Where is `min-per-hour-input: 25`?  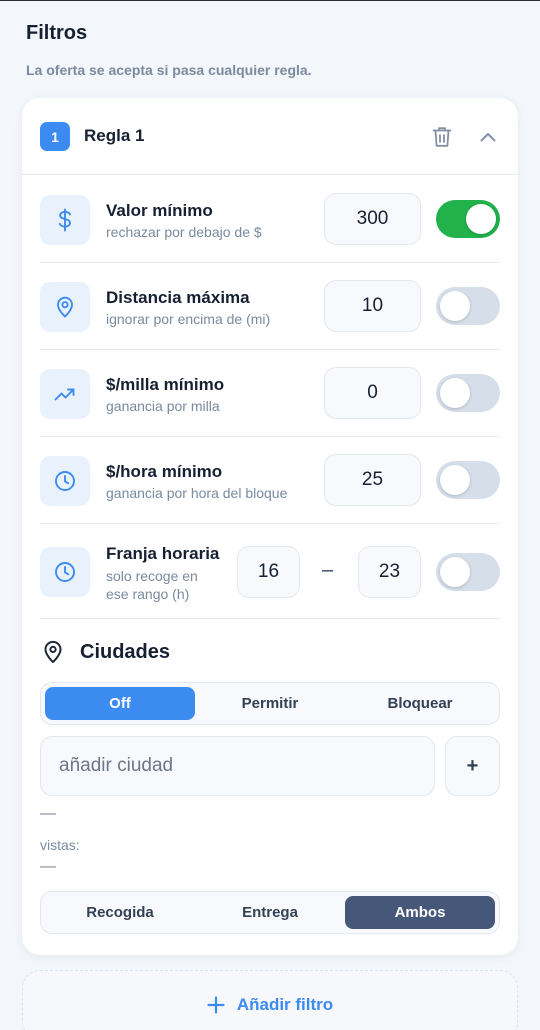
min-per-hour-input: 25 is located at coordinates (372, 480).